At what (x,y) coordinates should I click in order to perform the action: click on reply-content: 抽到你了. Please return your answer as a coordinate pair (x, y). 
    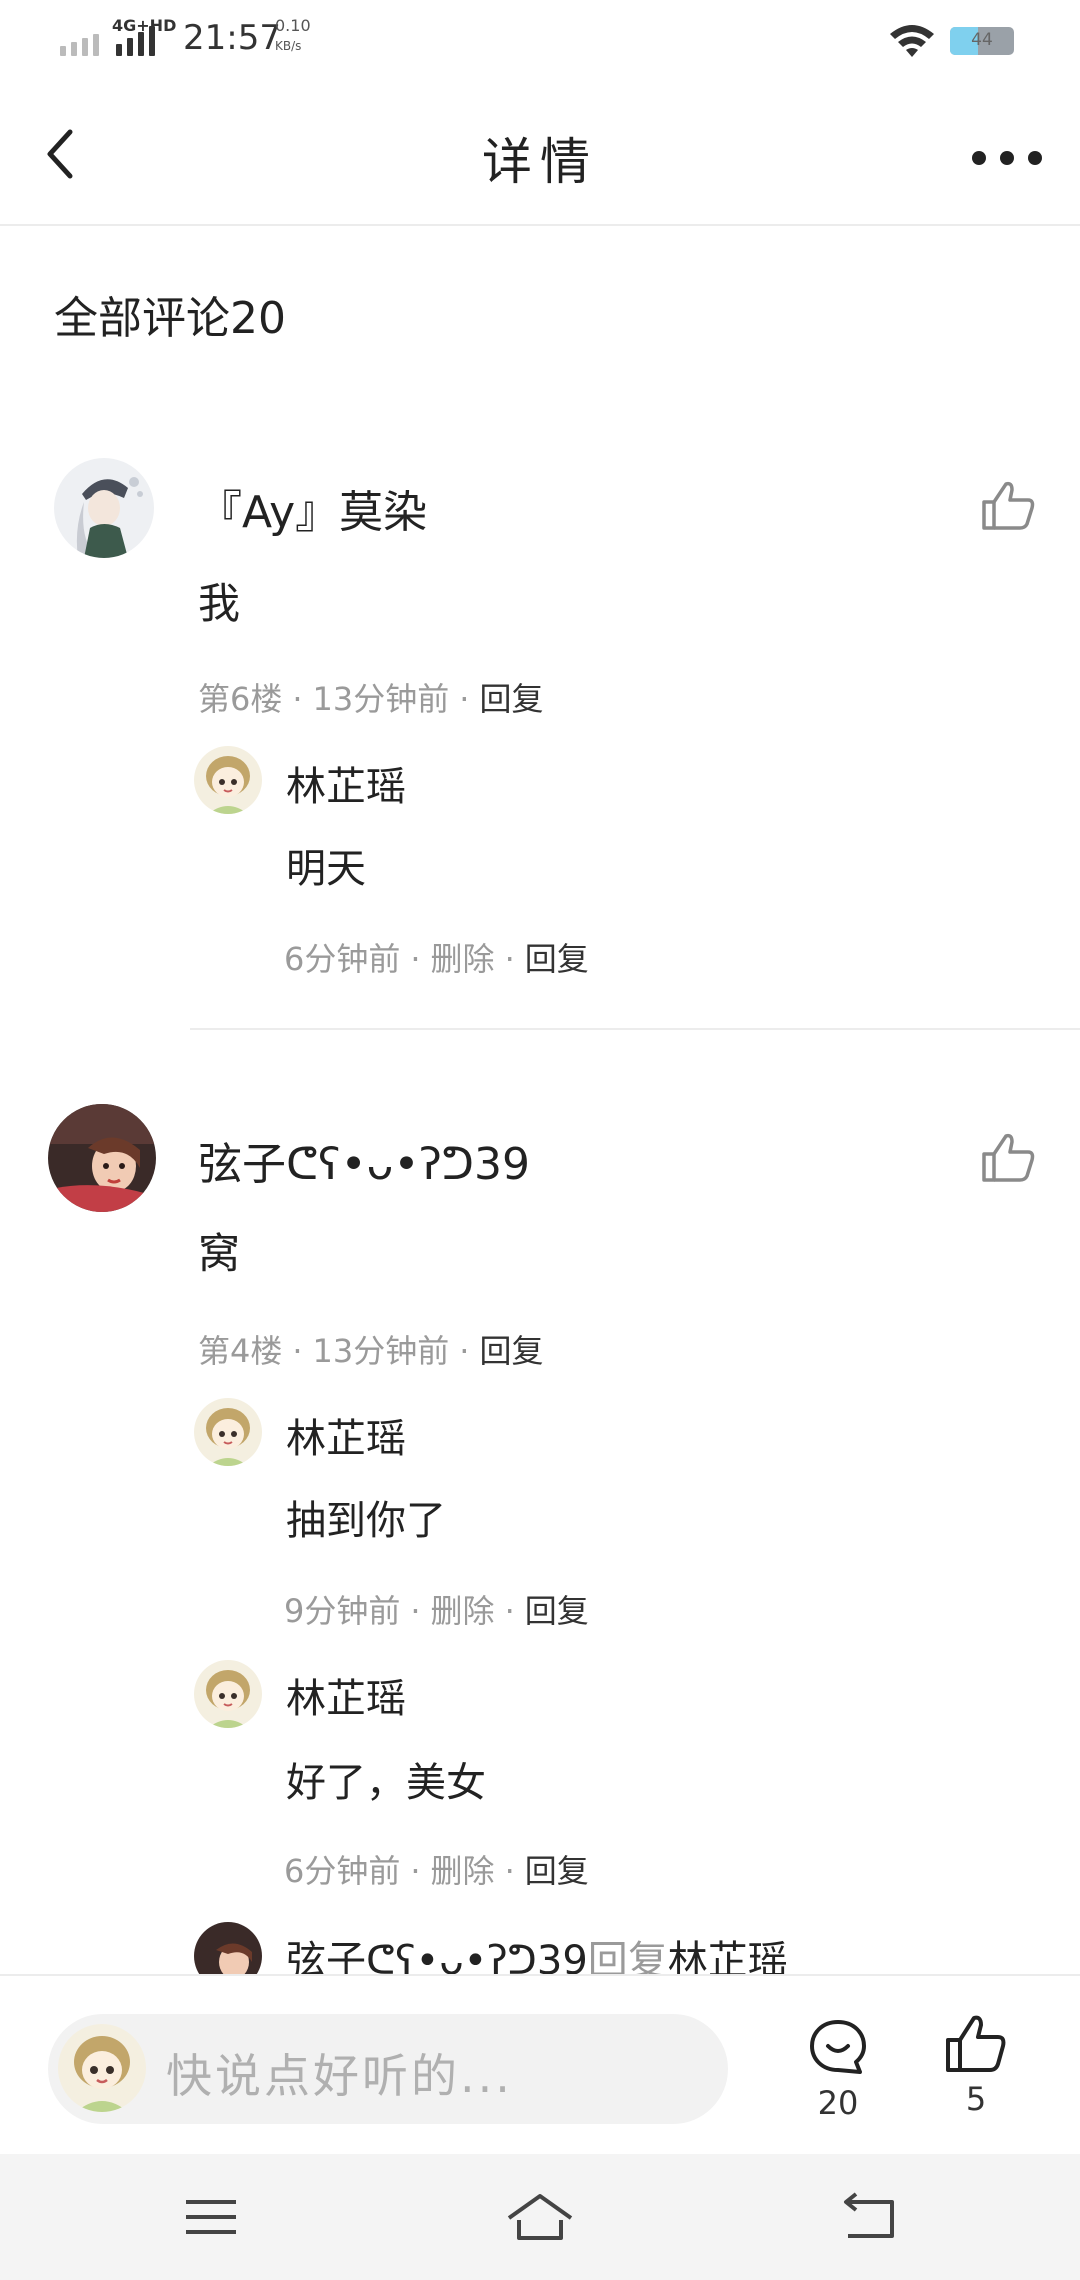
    Looking at the image, I should click on (366, 1521).